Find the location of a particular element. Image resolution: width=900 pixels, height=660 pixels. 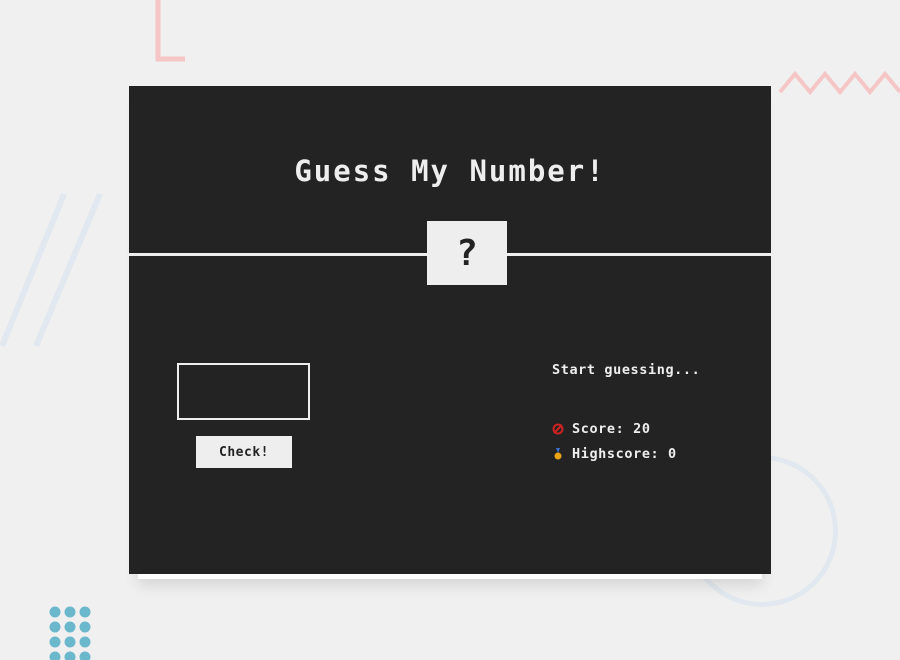

score-row: Score: 20 is located at coordinates (601, 429).